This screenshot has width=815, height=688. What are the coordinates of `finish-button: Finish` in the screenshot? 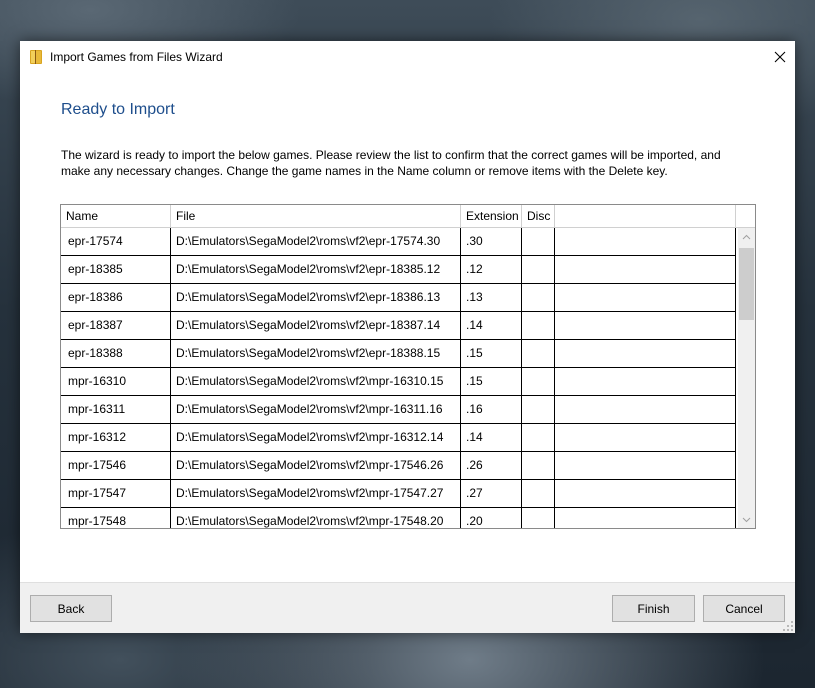 It's located at (653, 608).